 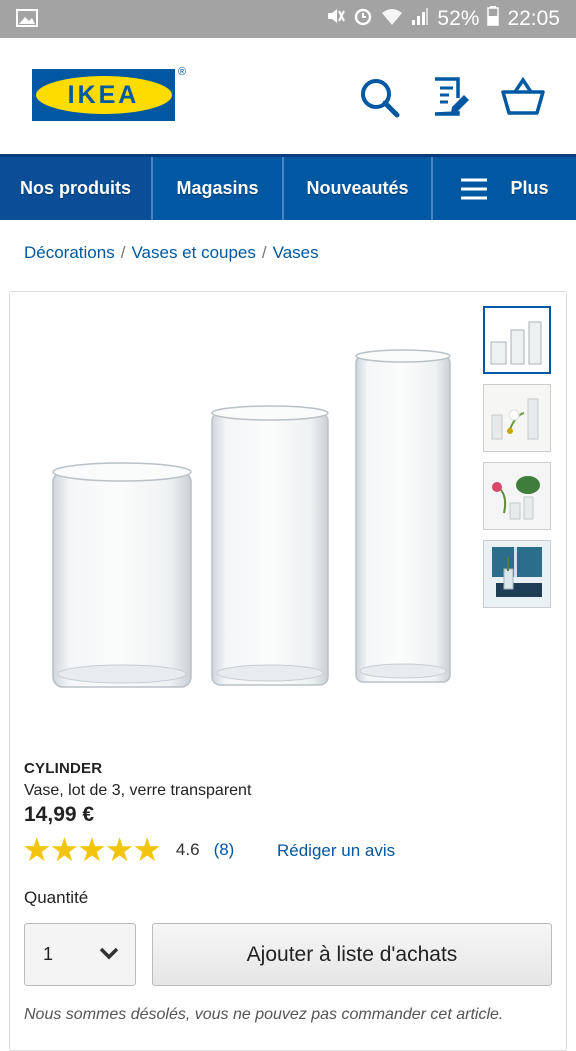 What do you see at coordinates (80, 954) in the screenshot?
I see `quantity-select: 1` at bounding box center [80, 954].